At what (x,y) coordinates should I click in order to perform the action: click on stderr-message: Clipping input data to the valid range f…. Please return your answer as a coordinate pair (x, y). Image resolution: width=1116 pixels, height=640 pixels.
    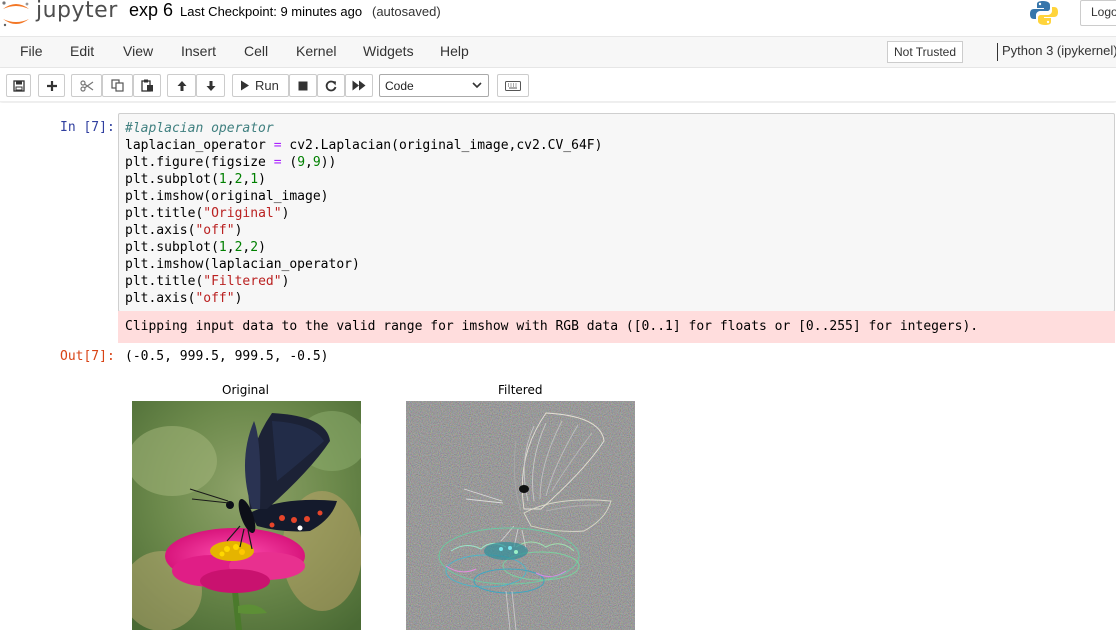
    Looking at the image, I should click on (552, 326).